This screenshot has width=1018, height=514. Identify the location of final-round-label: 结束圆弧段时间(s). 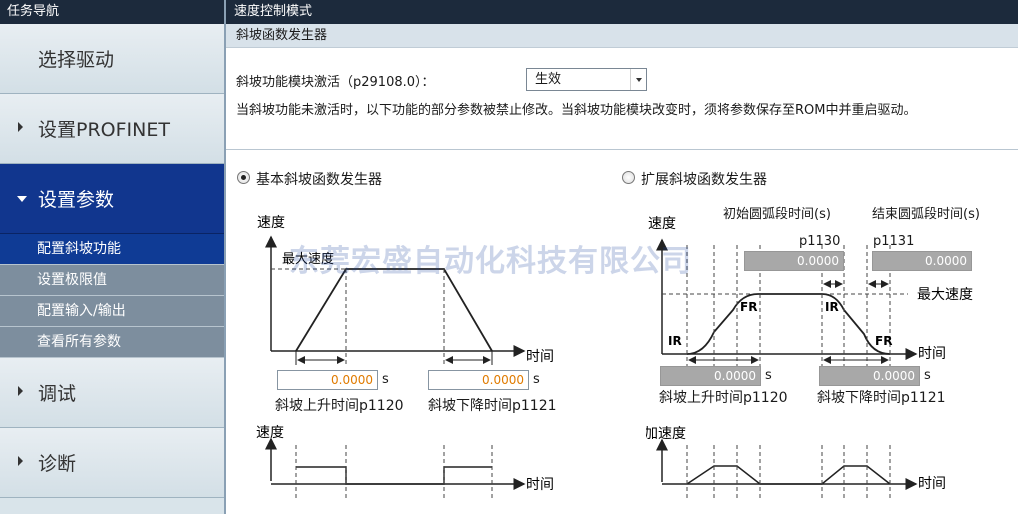
(926, 214).